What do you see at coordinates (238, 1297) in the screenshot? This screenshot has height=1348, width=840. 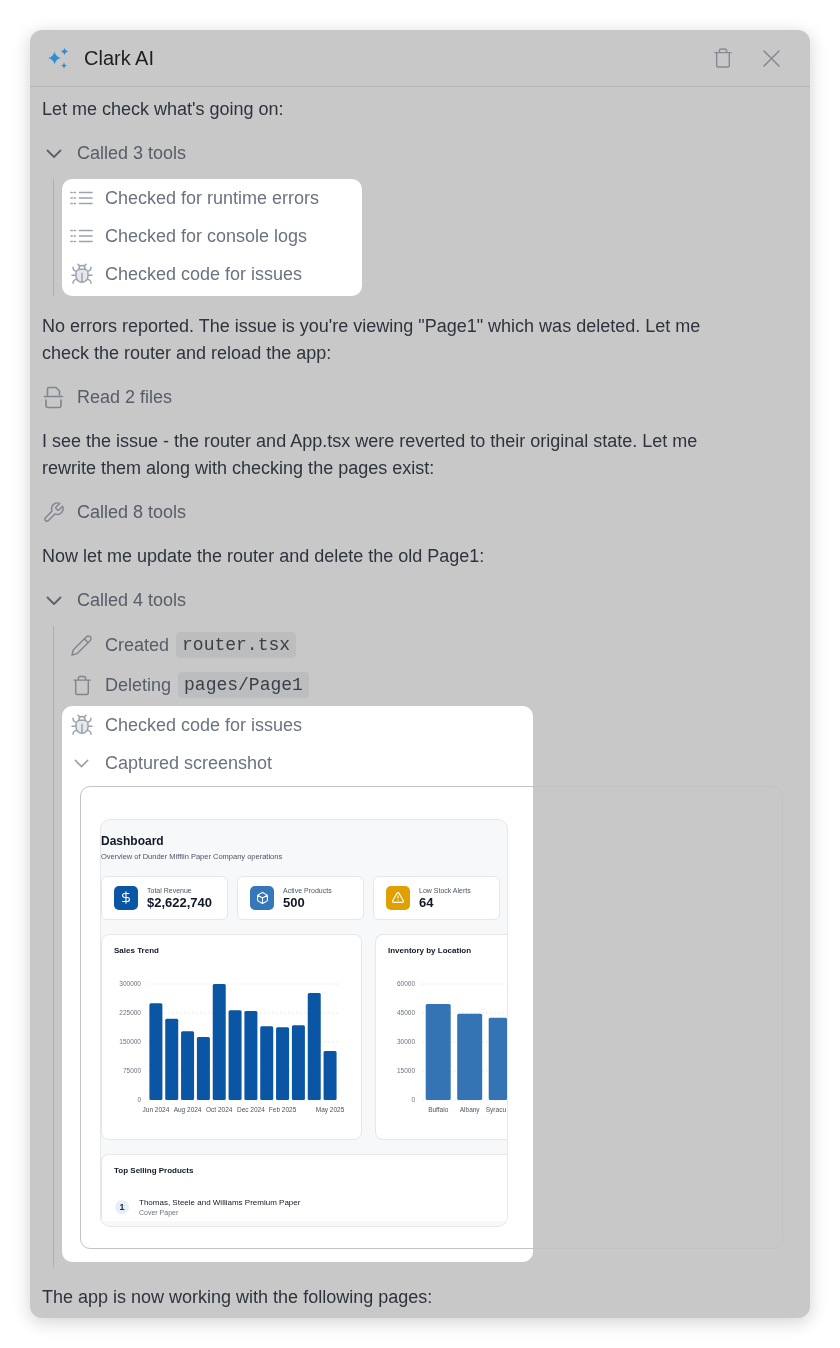 I see `message-text: The app is now working with the following pages:` at bounding box center [238, 1297].